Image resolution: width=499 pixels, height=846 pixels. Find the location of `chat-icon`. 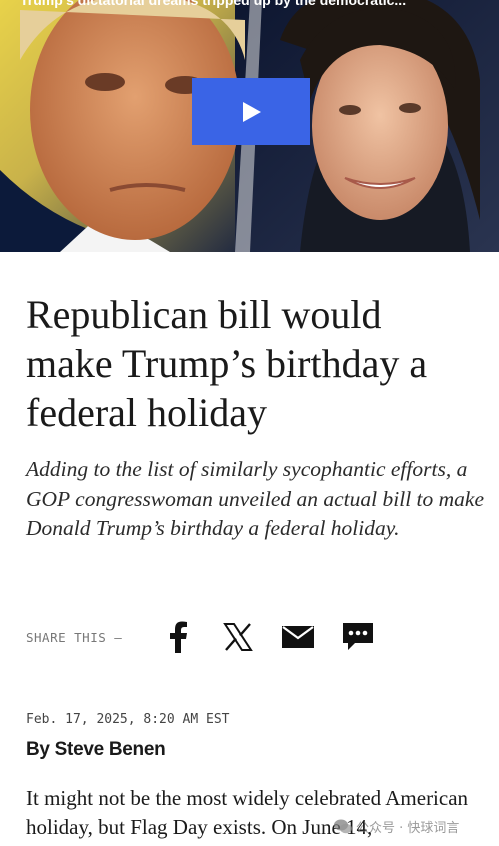

chat-icon is located at coordinates (358, 636).